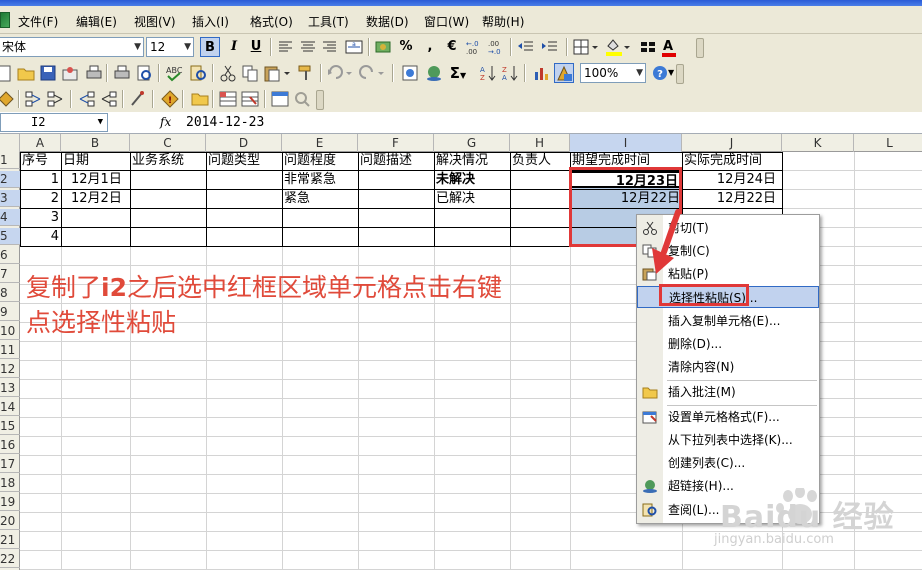 The image size is (922, 570). What do you see at coordinates (458, 73) in the screenshot?
I see `autosum-button: Σ▼` at bounding box center [458, 73].